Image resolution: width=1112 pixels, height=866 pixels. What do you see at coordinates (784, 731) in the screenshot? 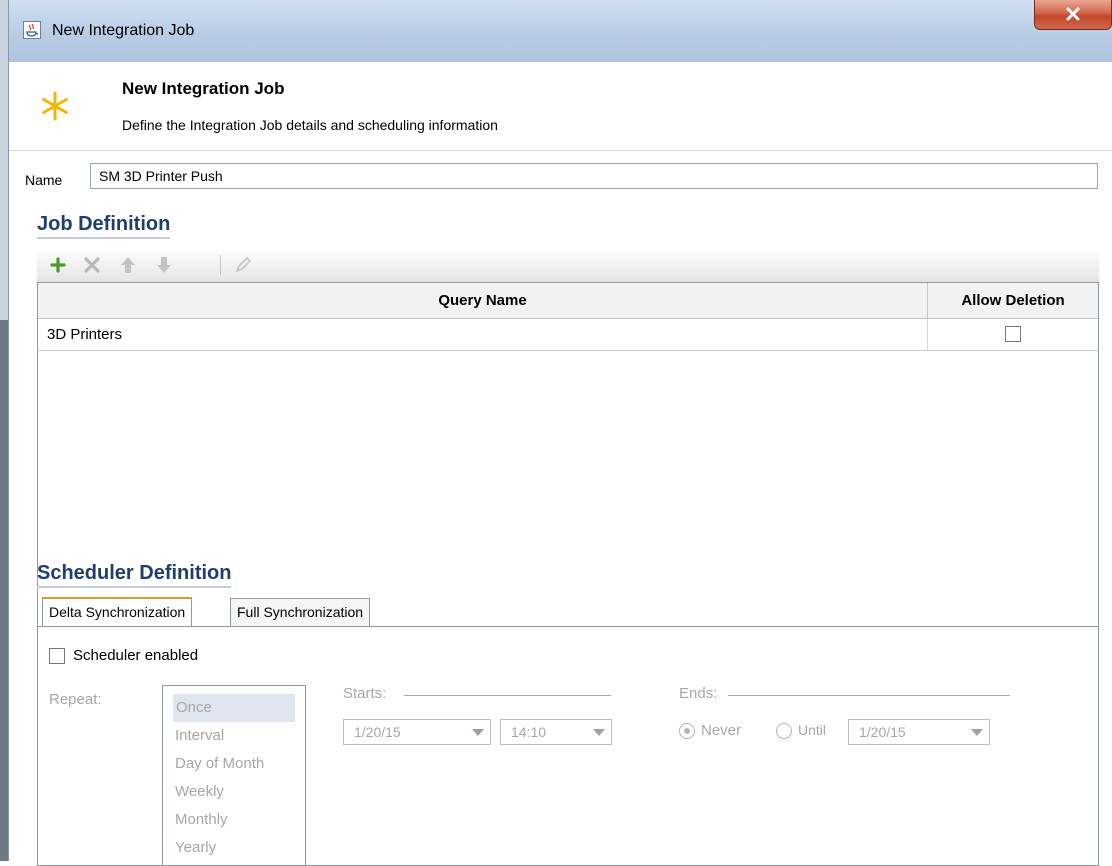
I see `until-radio` at bounding box center [784, 731].